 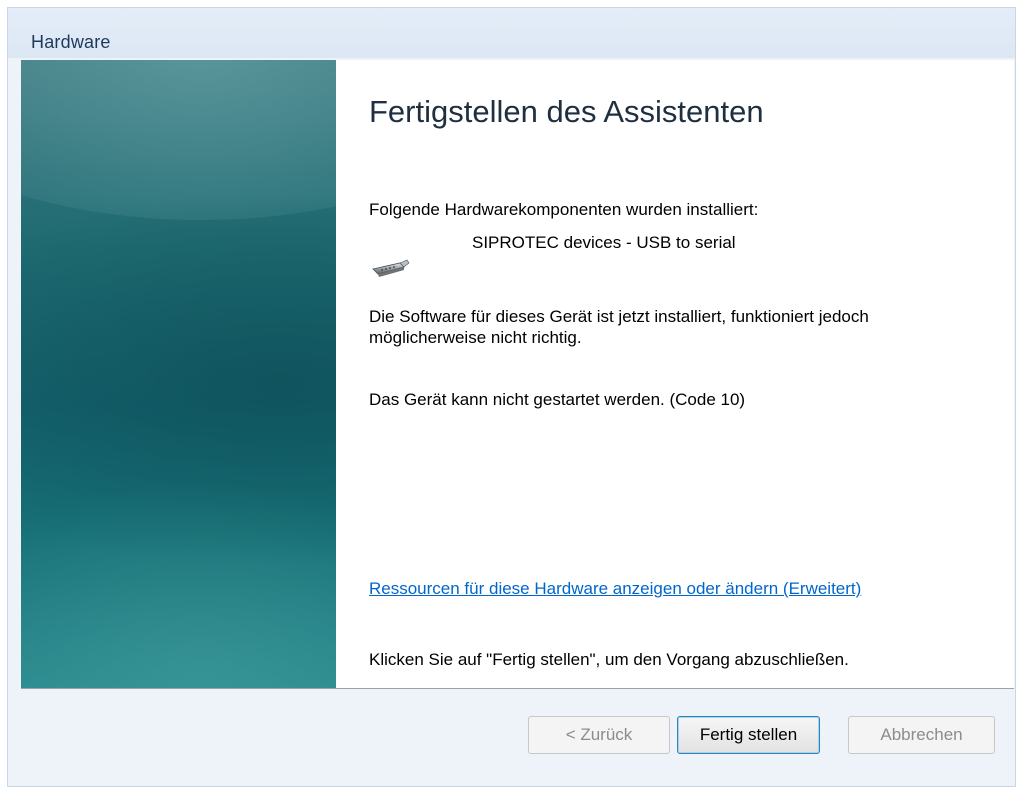 What do you see at coordinates (599, 735) in the screenshot?
I see `back-button: < Zurück` at bounding box center [599, 735].